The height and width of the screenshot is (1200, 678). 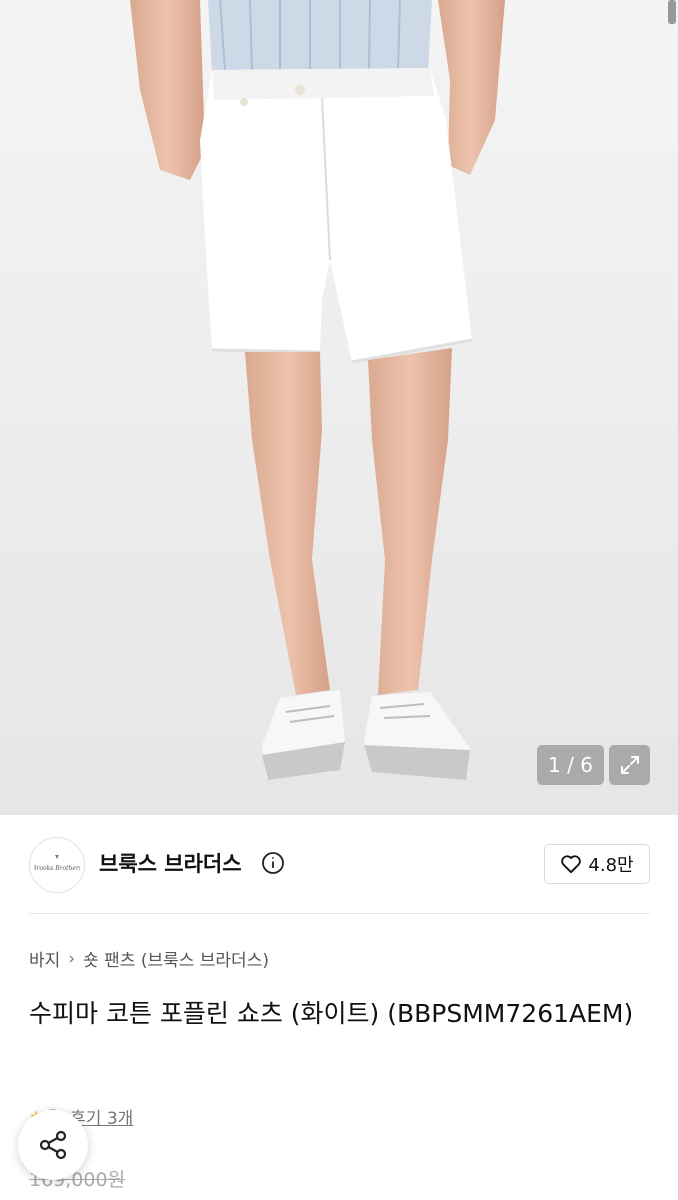 I want to click on info-icon, so click(x=273, y=863).